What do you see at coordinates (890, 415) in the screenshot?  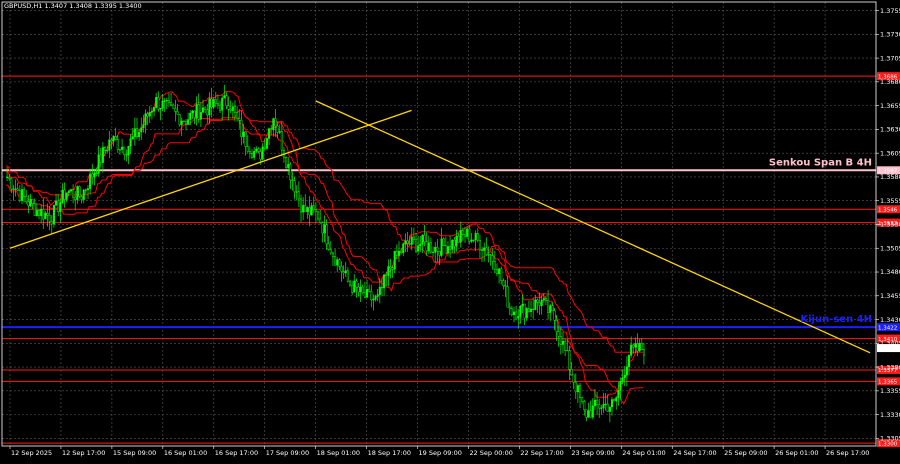 I see `y-tick-label: 1.3330` at bounding box center [890, 415].